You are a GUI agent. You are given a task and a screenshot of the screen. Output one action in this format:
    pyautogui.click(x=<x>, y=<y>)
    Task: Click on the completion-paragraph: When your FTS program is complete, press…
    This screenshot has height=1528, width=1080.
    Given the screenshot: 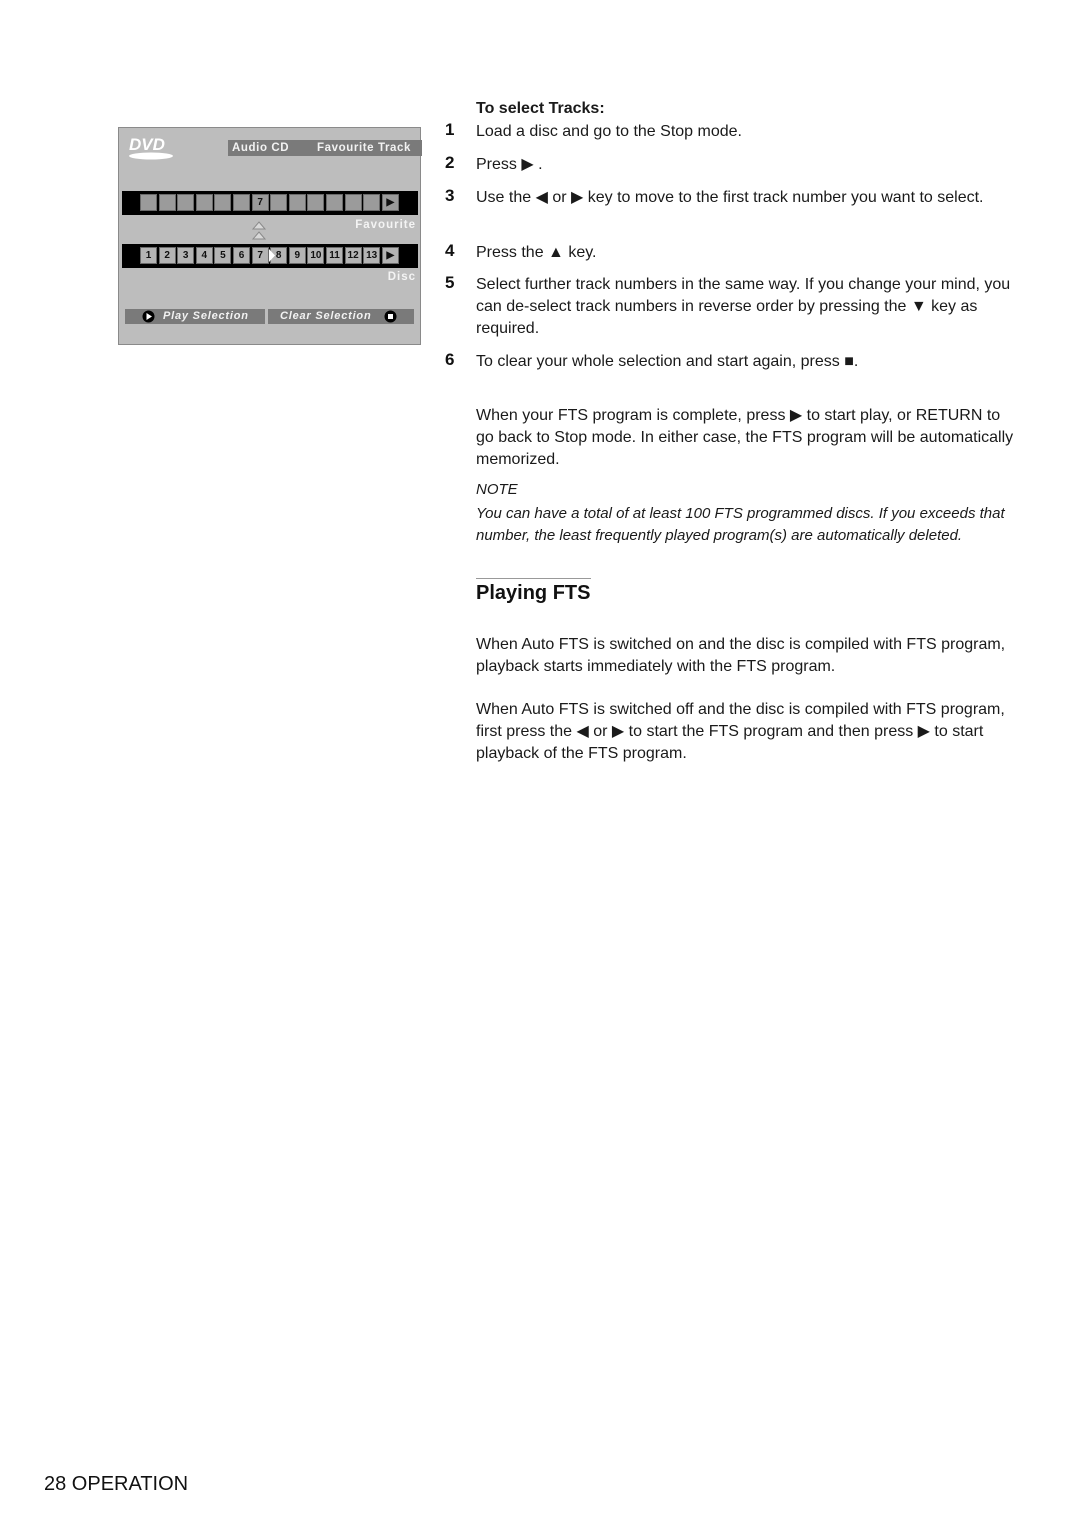 What is the action you would take?
    pyautogui.click(x=745, y=437)
    